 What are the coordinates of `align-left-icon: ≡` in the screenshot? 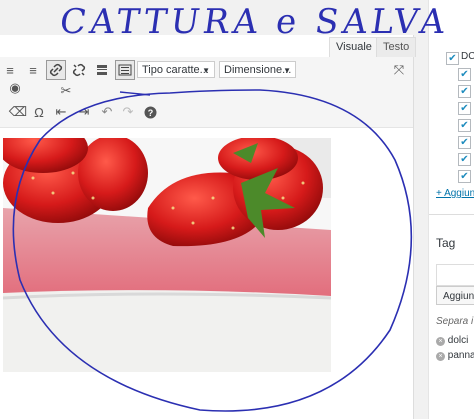 It's located at (10, 70).